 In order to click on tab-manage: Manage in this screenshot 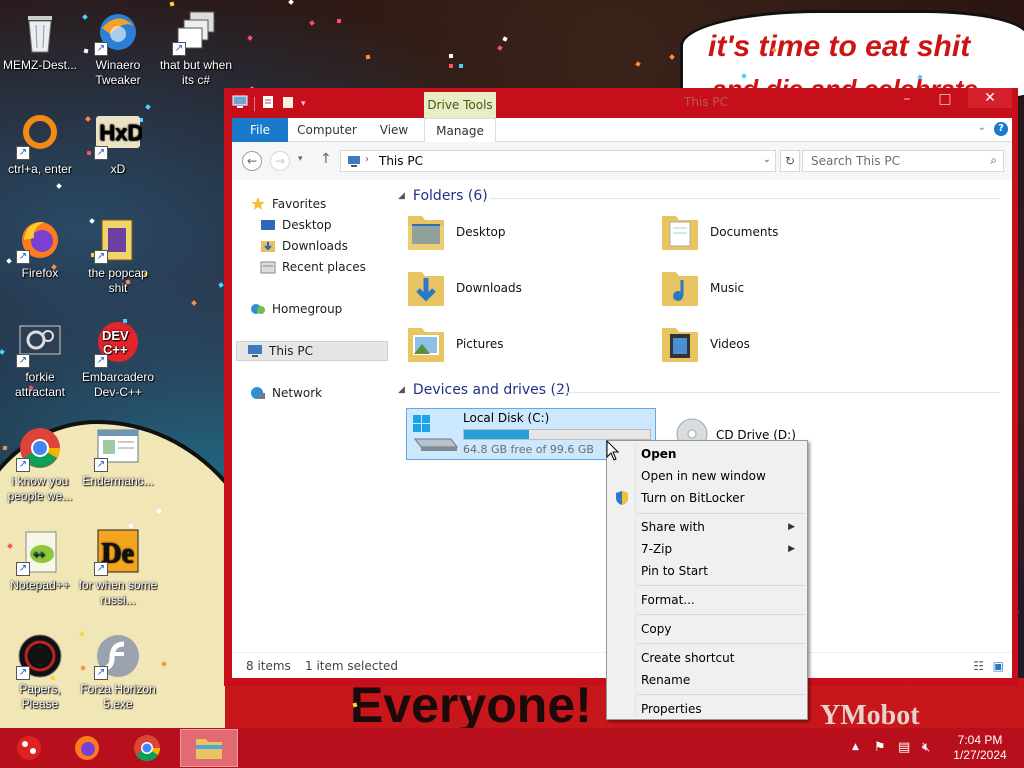, I will do `click(460, 130)`.